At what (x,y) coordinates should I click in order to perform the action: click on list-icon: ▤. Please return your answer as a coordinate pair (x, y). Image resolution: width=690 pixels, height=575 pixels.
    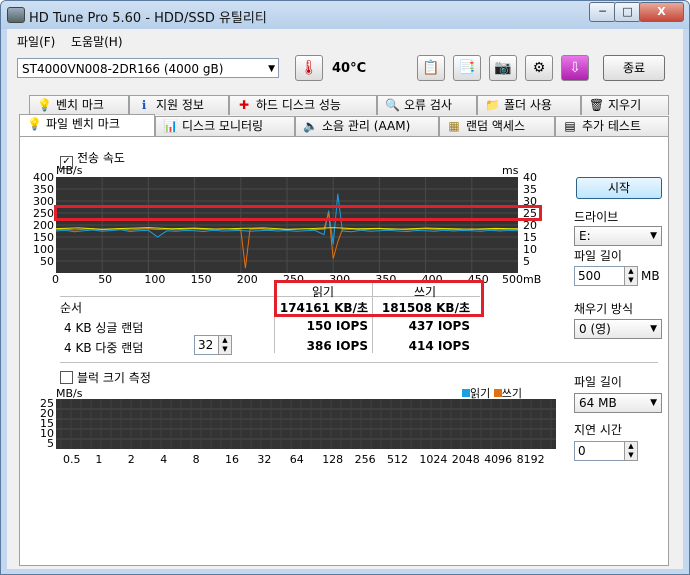
    Looking at the image, I should click on (570, 126).